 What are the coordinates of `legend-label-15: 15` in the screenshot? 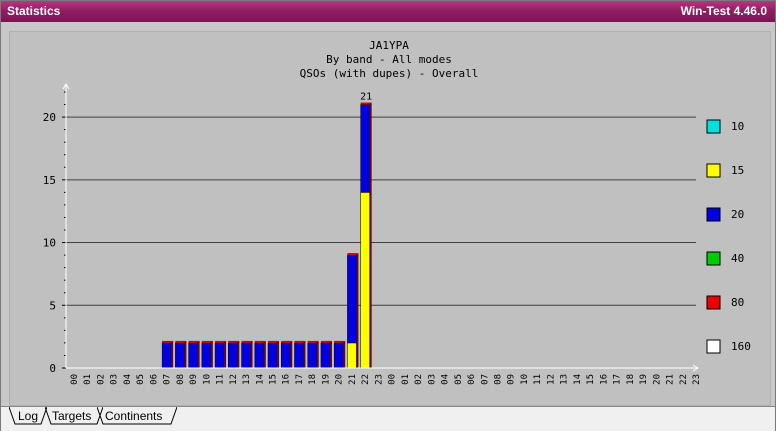 It's located at (737, 170).